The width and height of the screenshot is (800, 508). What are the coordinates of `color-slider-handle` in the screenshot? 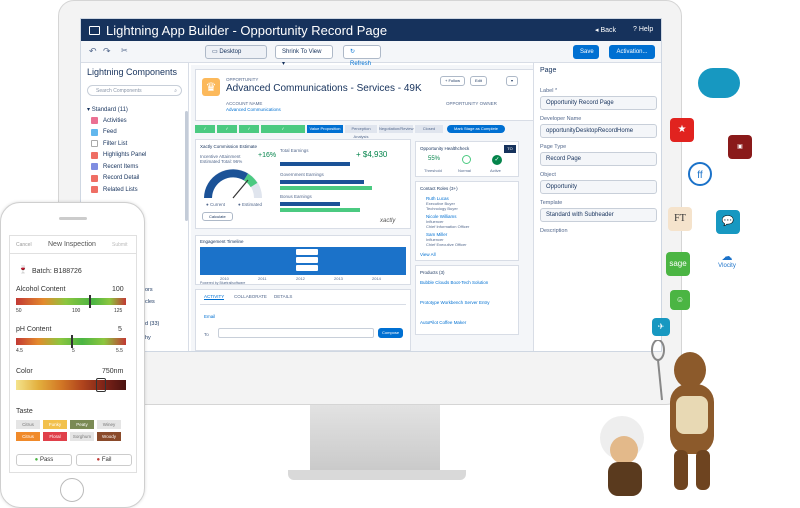 It's located at (101, 385).